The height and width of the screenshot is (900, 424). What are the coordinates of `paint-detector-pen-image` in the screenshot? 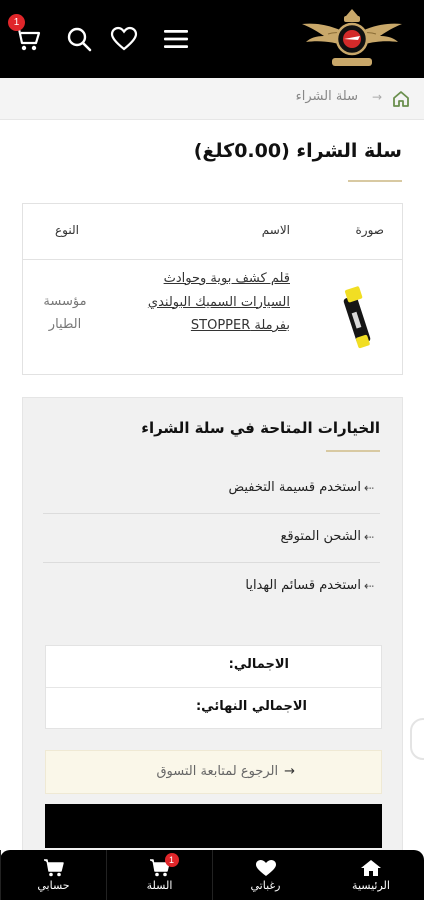 It's located at (357, 317).